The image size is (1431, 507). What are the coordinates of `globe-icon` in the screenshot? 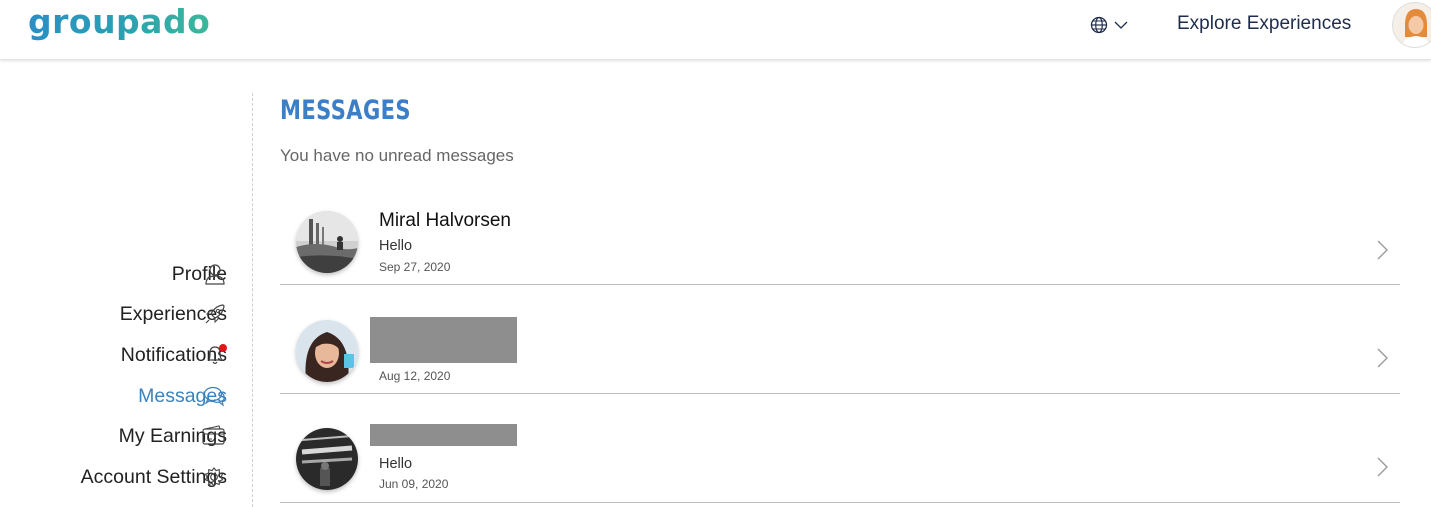 It's located at (1099, 25).